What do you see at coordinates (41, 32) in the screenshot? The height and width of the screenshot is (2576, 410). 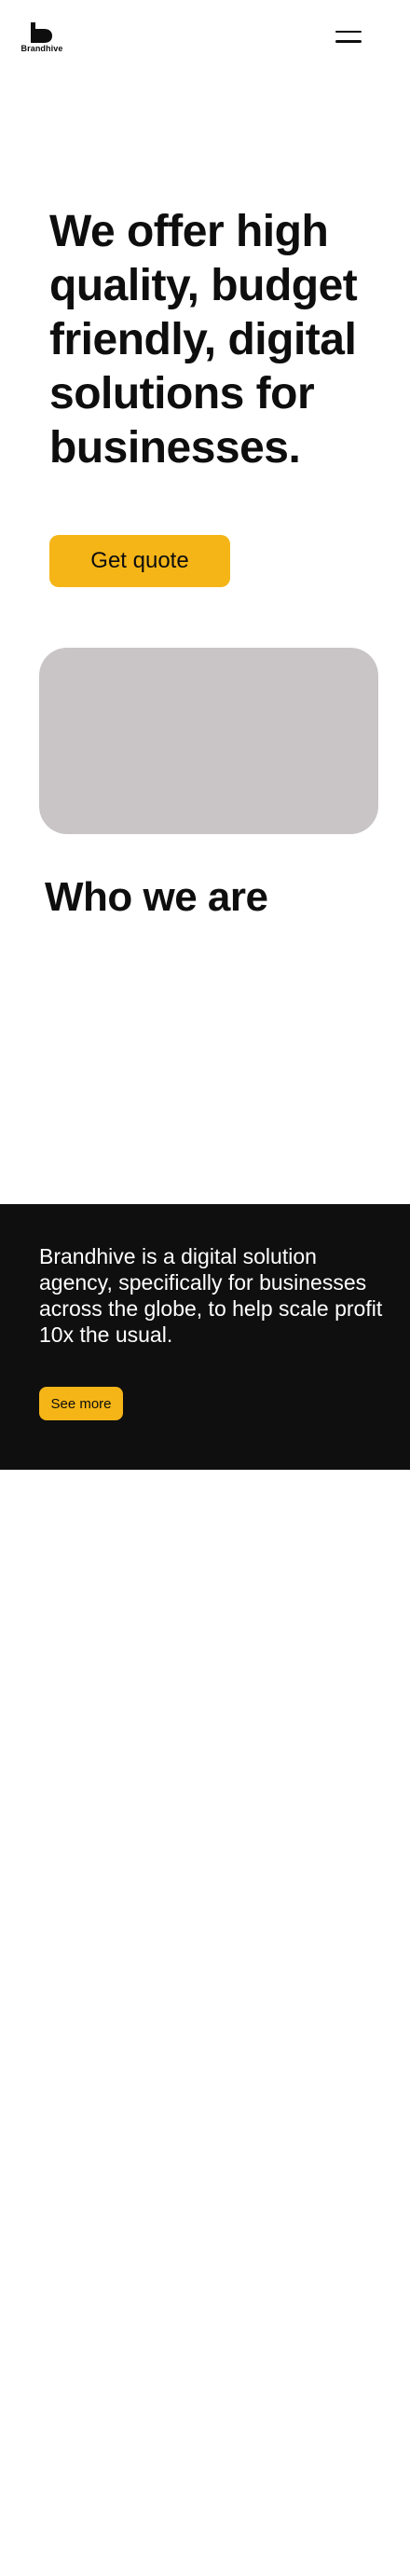 I see `brandhive-logo-icon` at bounding box center [41, 32].